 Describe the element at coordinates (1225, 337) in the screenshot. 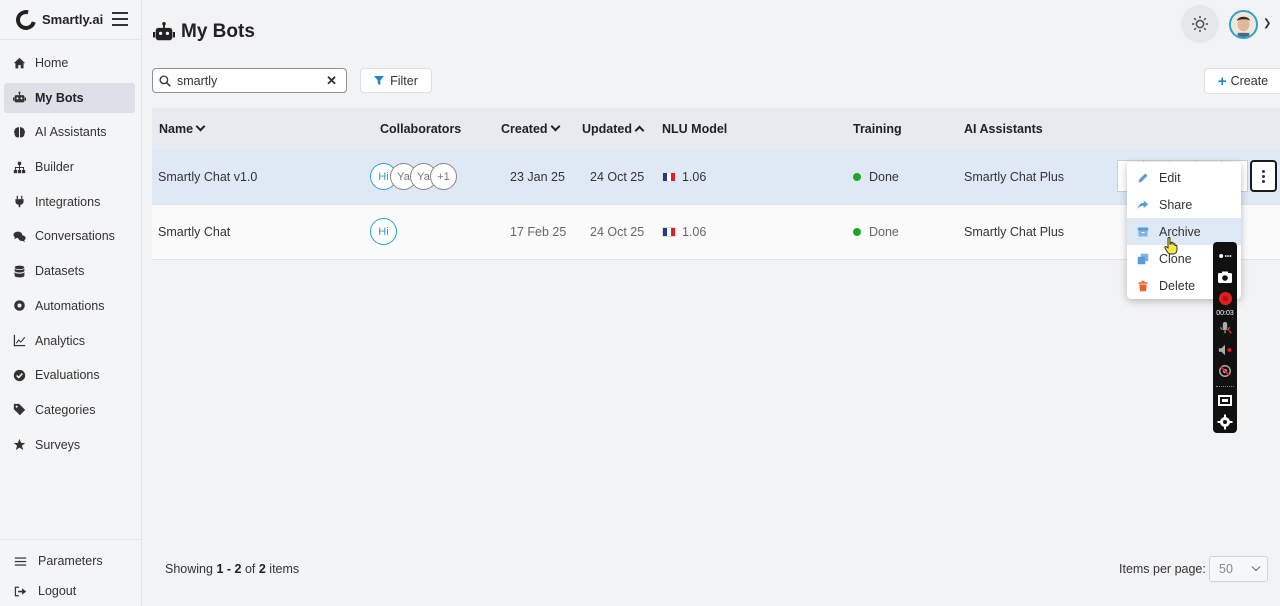

I see `screen-recorder-toolbar: 00:03` at that location.